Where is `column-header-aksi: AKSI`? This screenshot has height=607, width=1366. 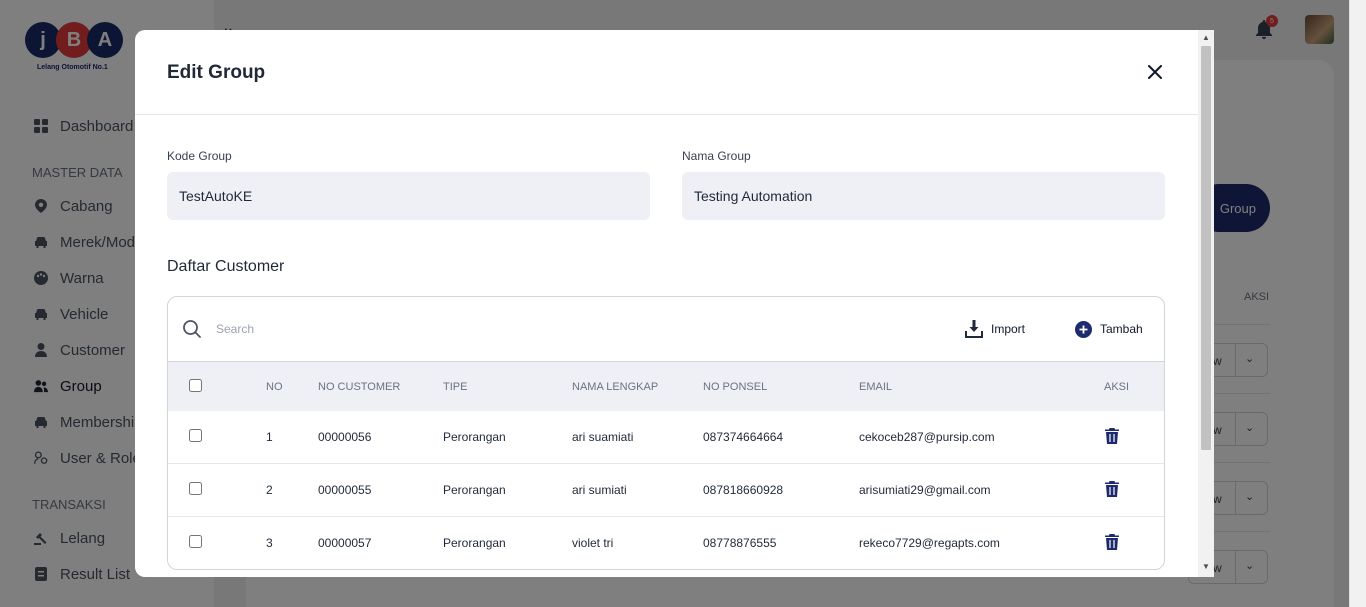
column-header-aksi: AKSI is located at coordinates (1117, 387).